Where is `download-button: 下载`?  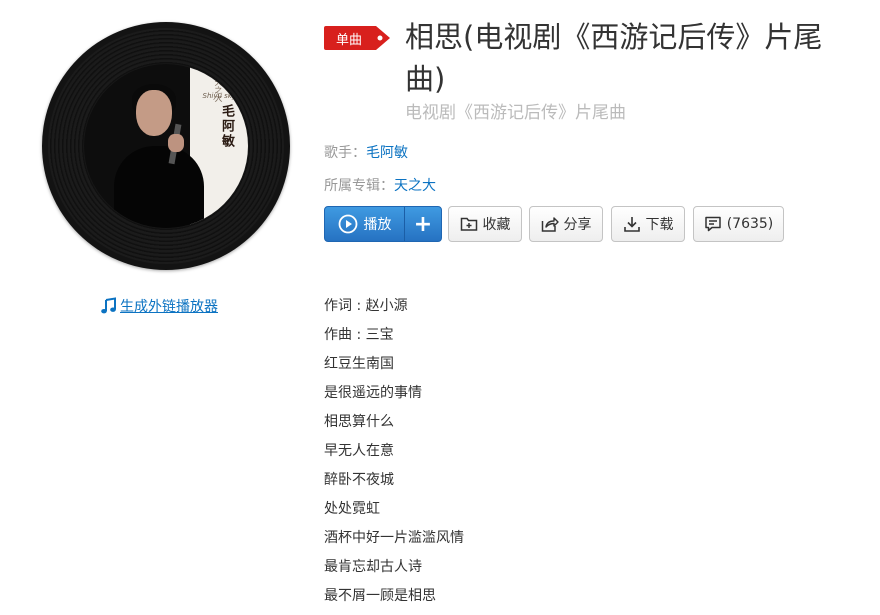 download-button: 下载 is located at coordinates (648, 224).